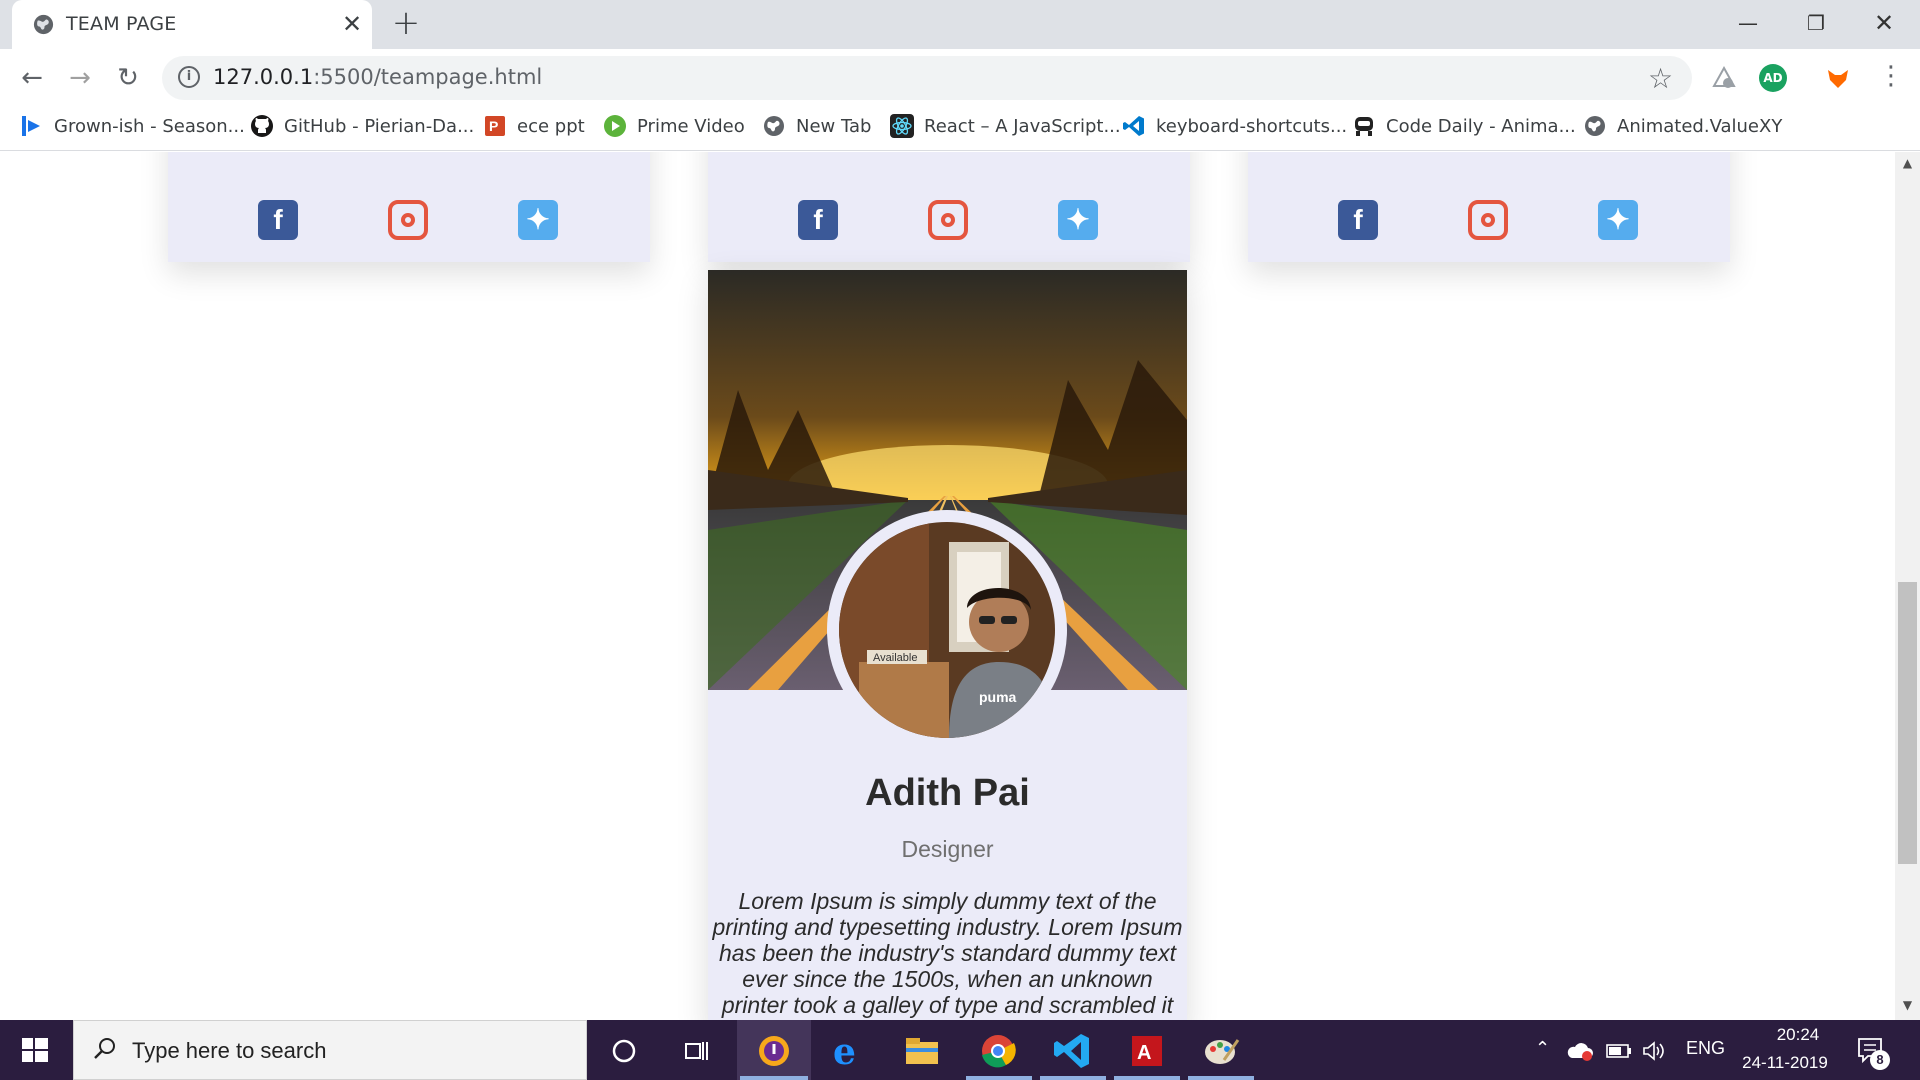  I want to click on edge-browser-icon: e, so click(848, 1051).